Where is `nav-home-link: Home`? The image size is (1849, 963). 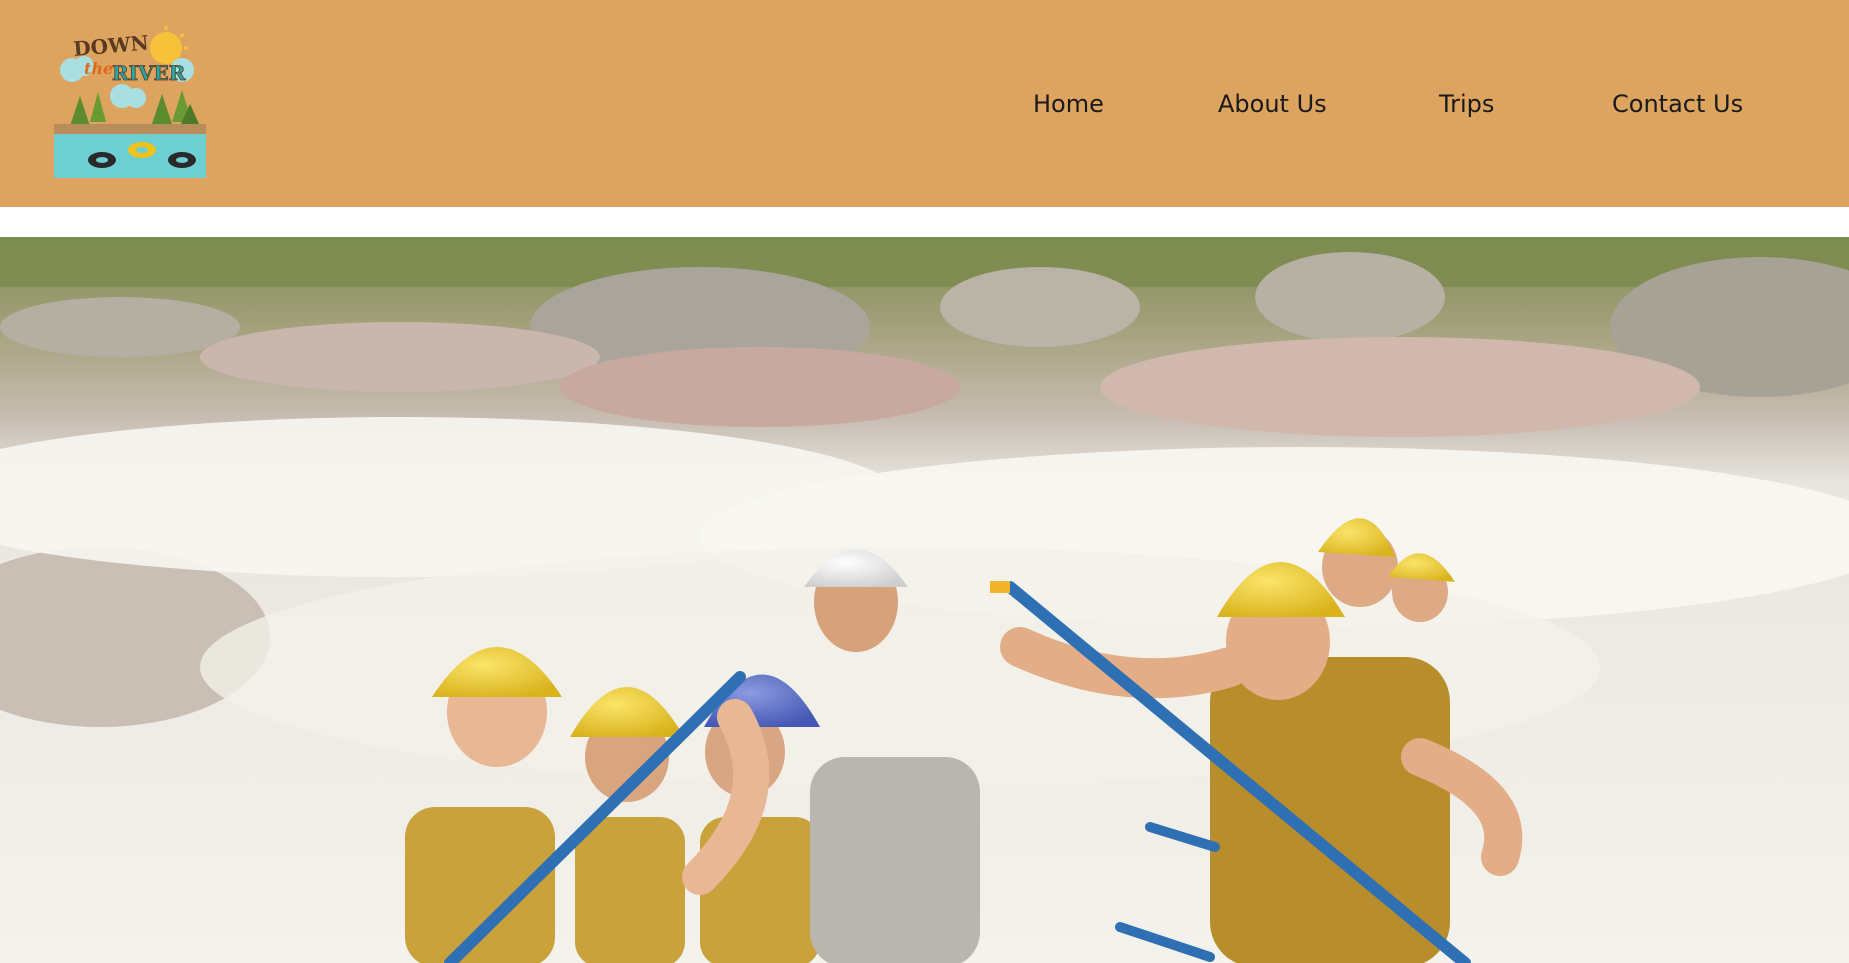 nav-home-link: Home is located at coordinates (1068, 104).